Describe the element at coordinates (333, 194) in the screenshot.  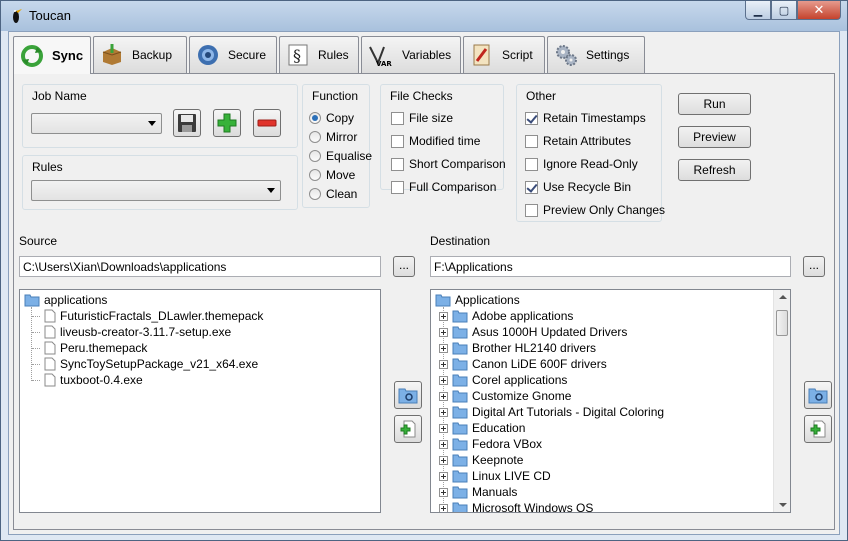
I see `radio-clean: Clean` at that location.